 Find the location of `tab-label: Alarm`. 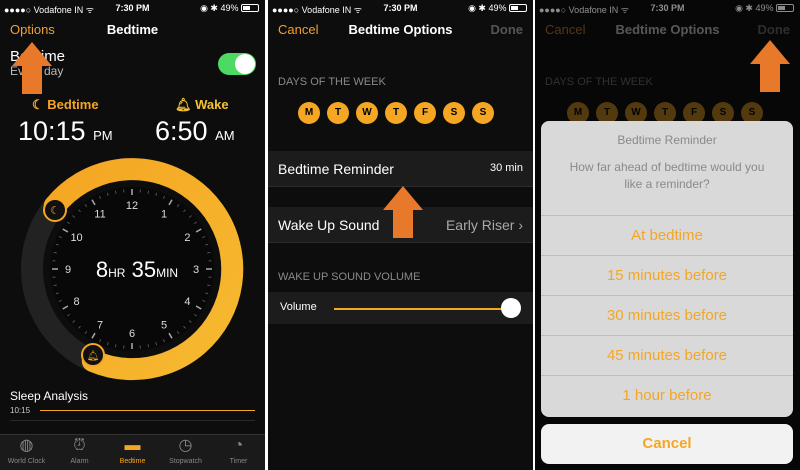

tab-label: Alarm is located at coordinates (79, 461).